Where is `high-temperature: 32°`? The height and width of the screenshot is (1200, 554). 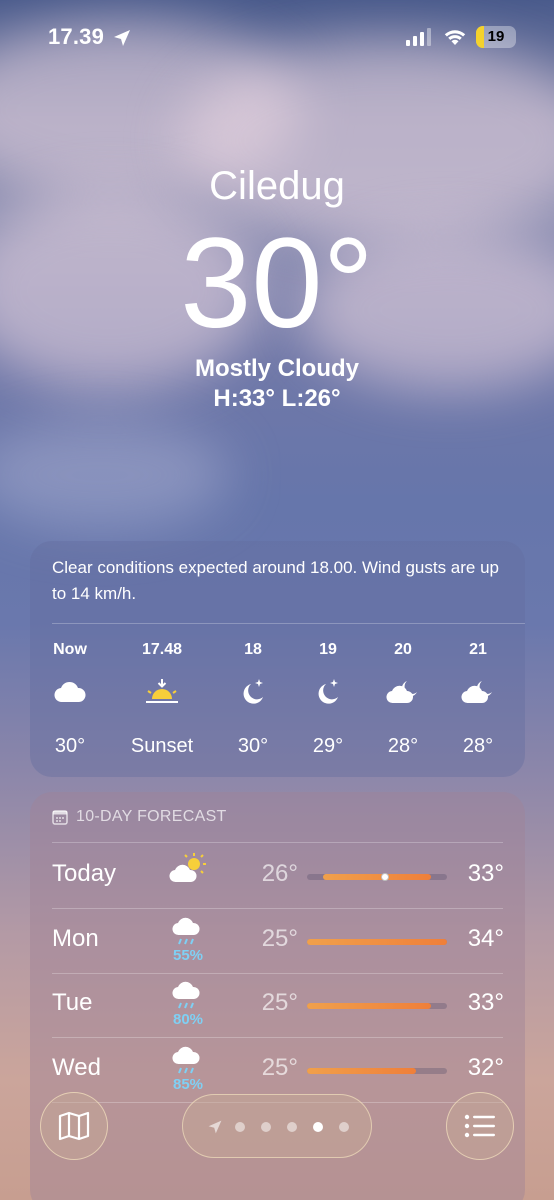
high-temperature: 32° is located at coordinates (485, 1067).